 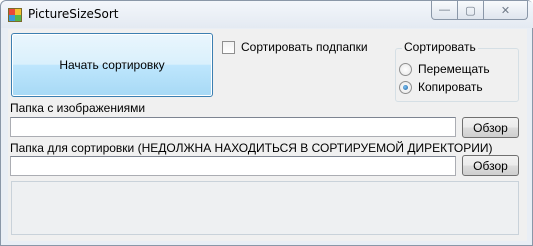 I want to click on radio-move, so click(x=405, y=69).